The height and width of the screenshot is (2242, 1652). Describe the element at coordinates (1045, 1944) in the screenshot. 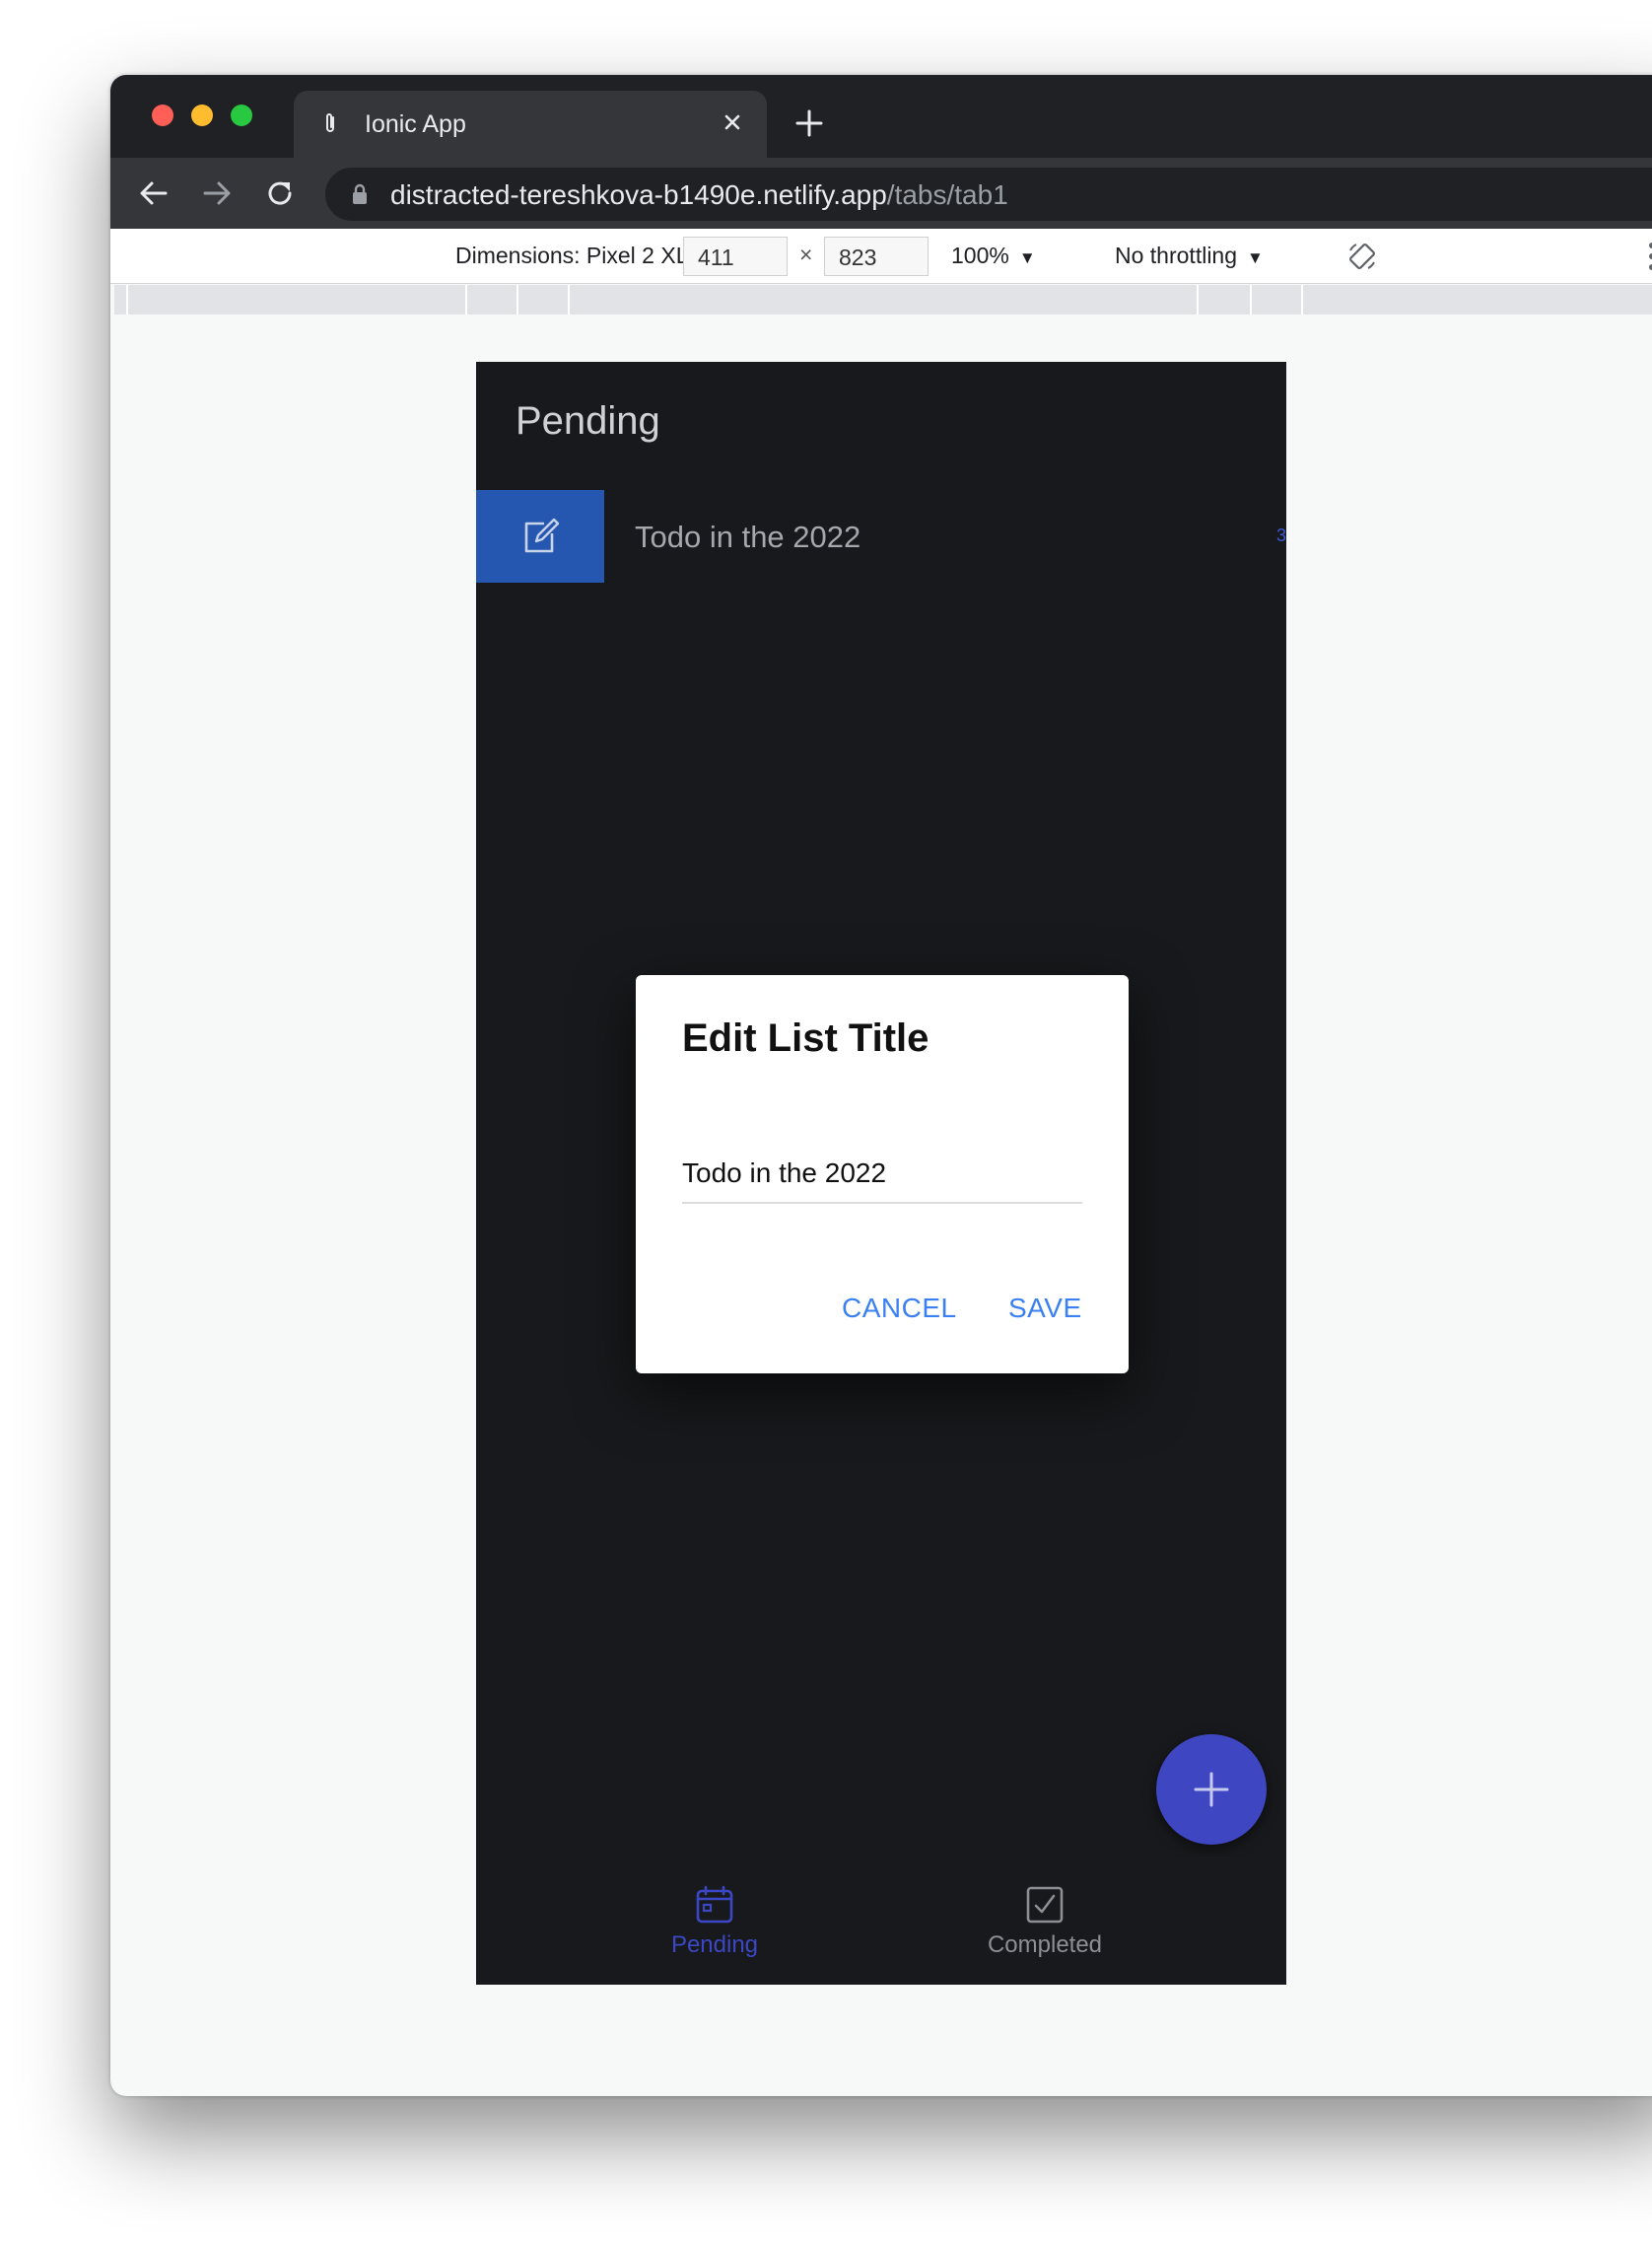

I see `tab-completed-label: Completed` at that location.